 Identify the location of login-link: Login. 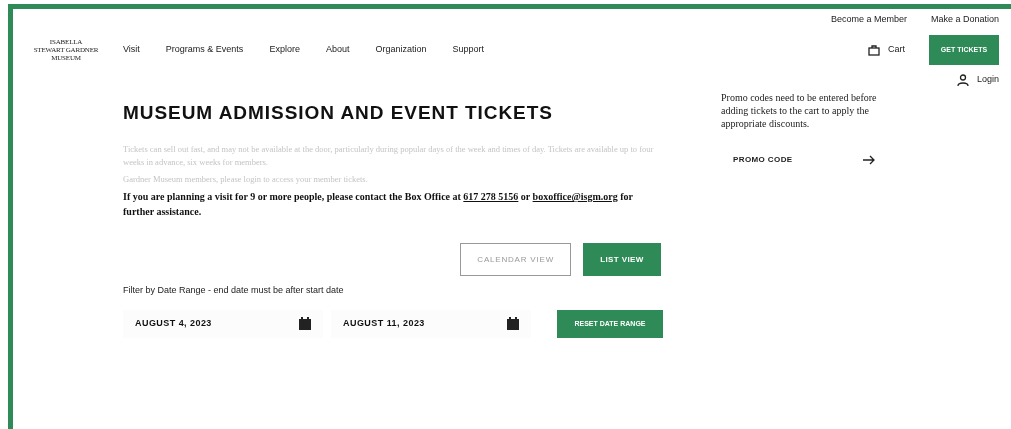
(977, 80).